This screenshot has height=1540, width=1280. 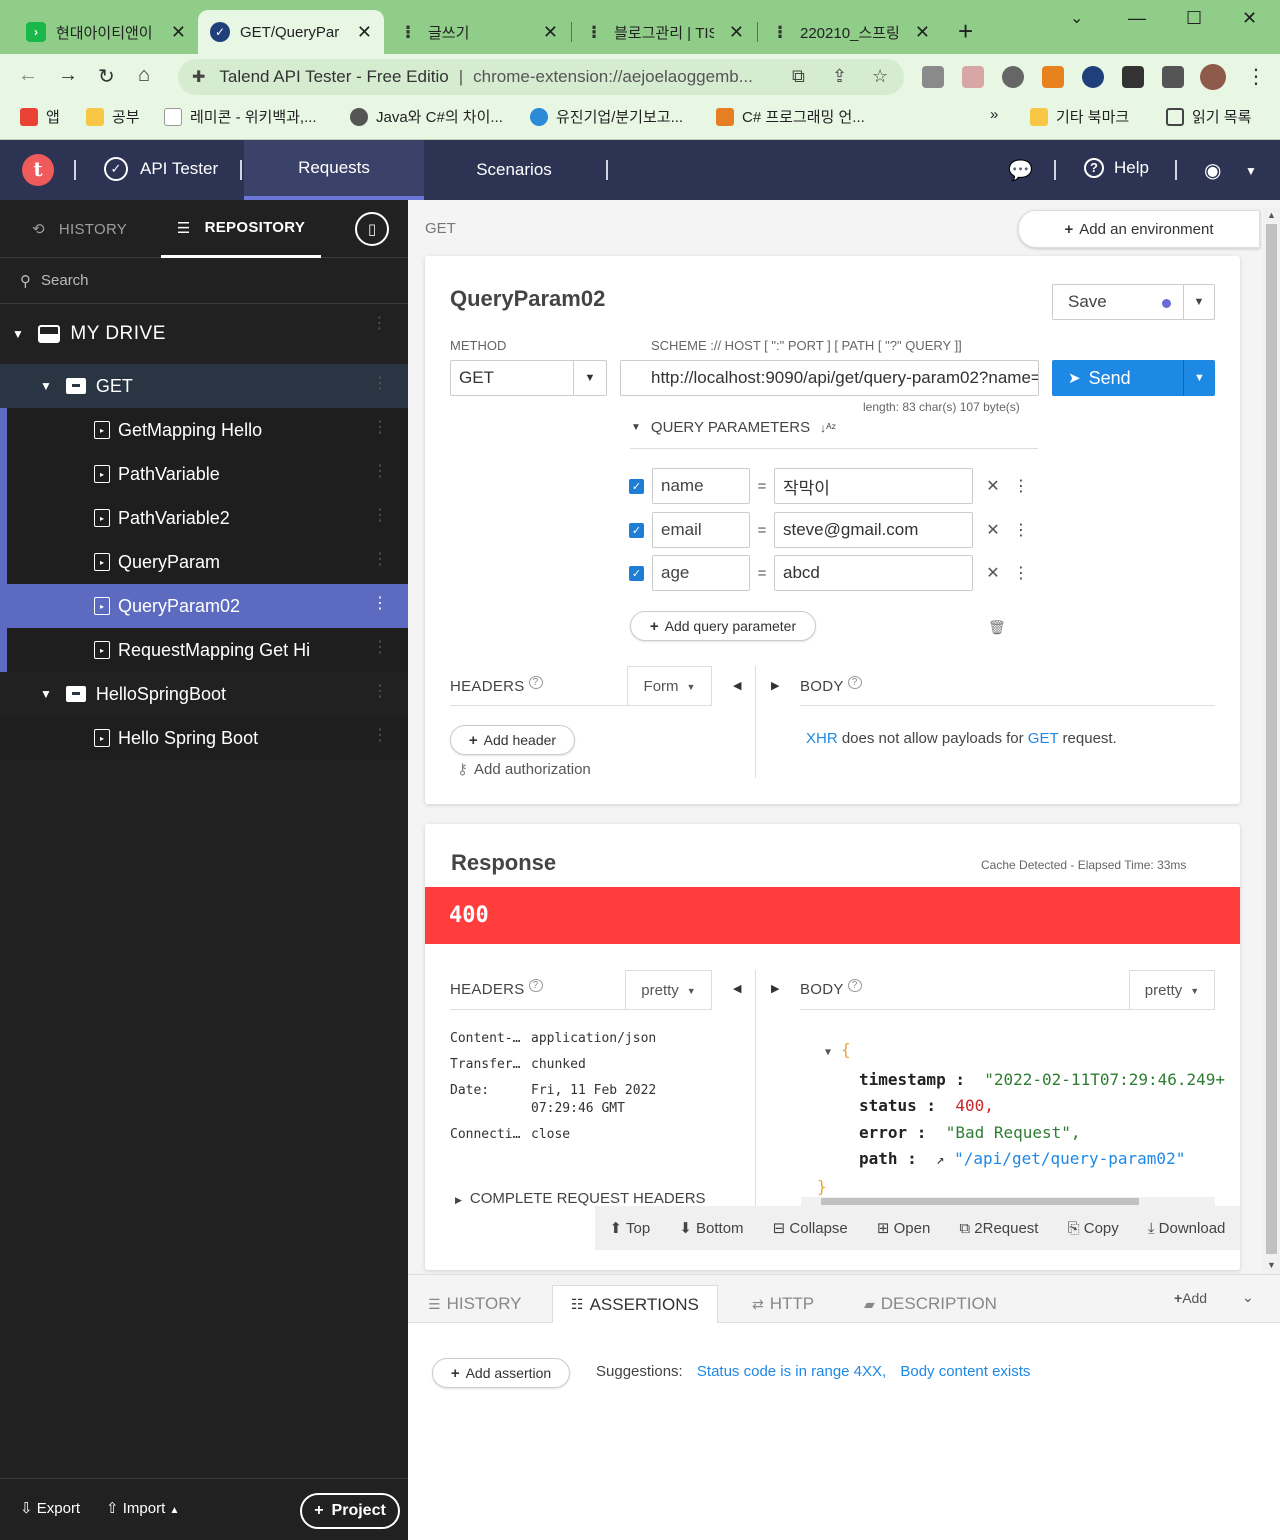 I want to click on nav-tab-requests: Requests, so click(x=334, y=170).